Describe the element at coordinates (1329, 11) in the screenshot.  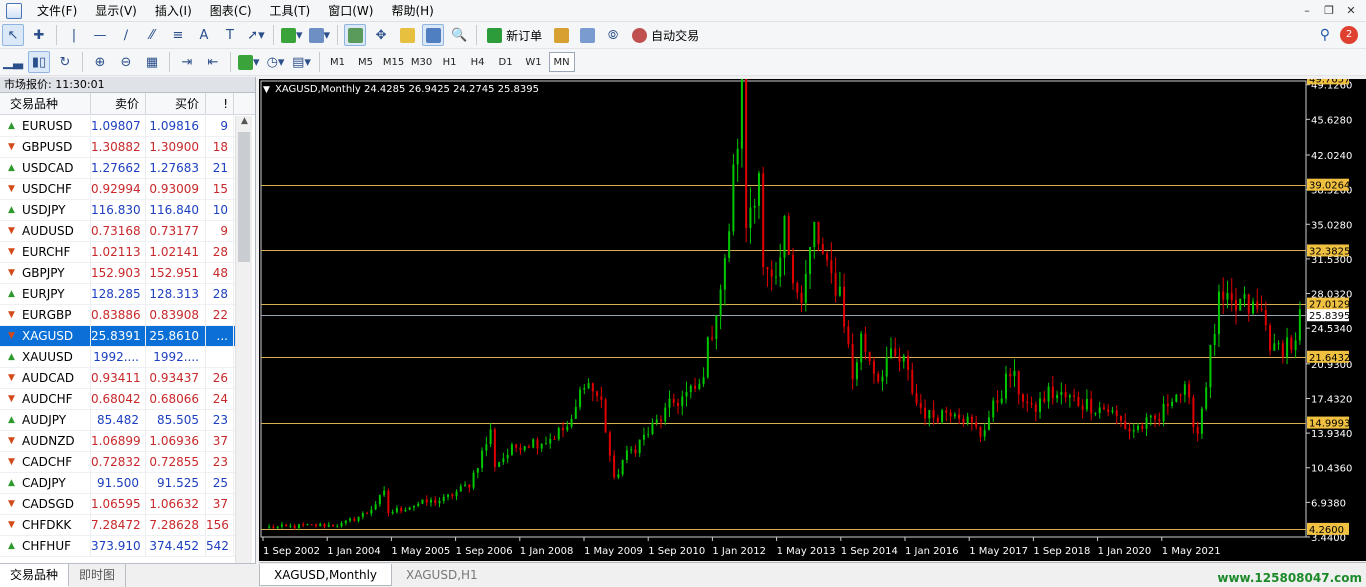
I see `restore-icon: ❐` at that location.